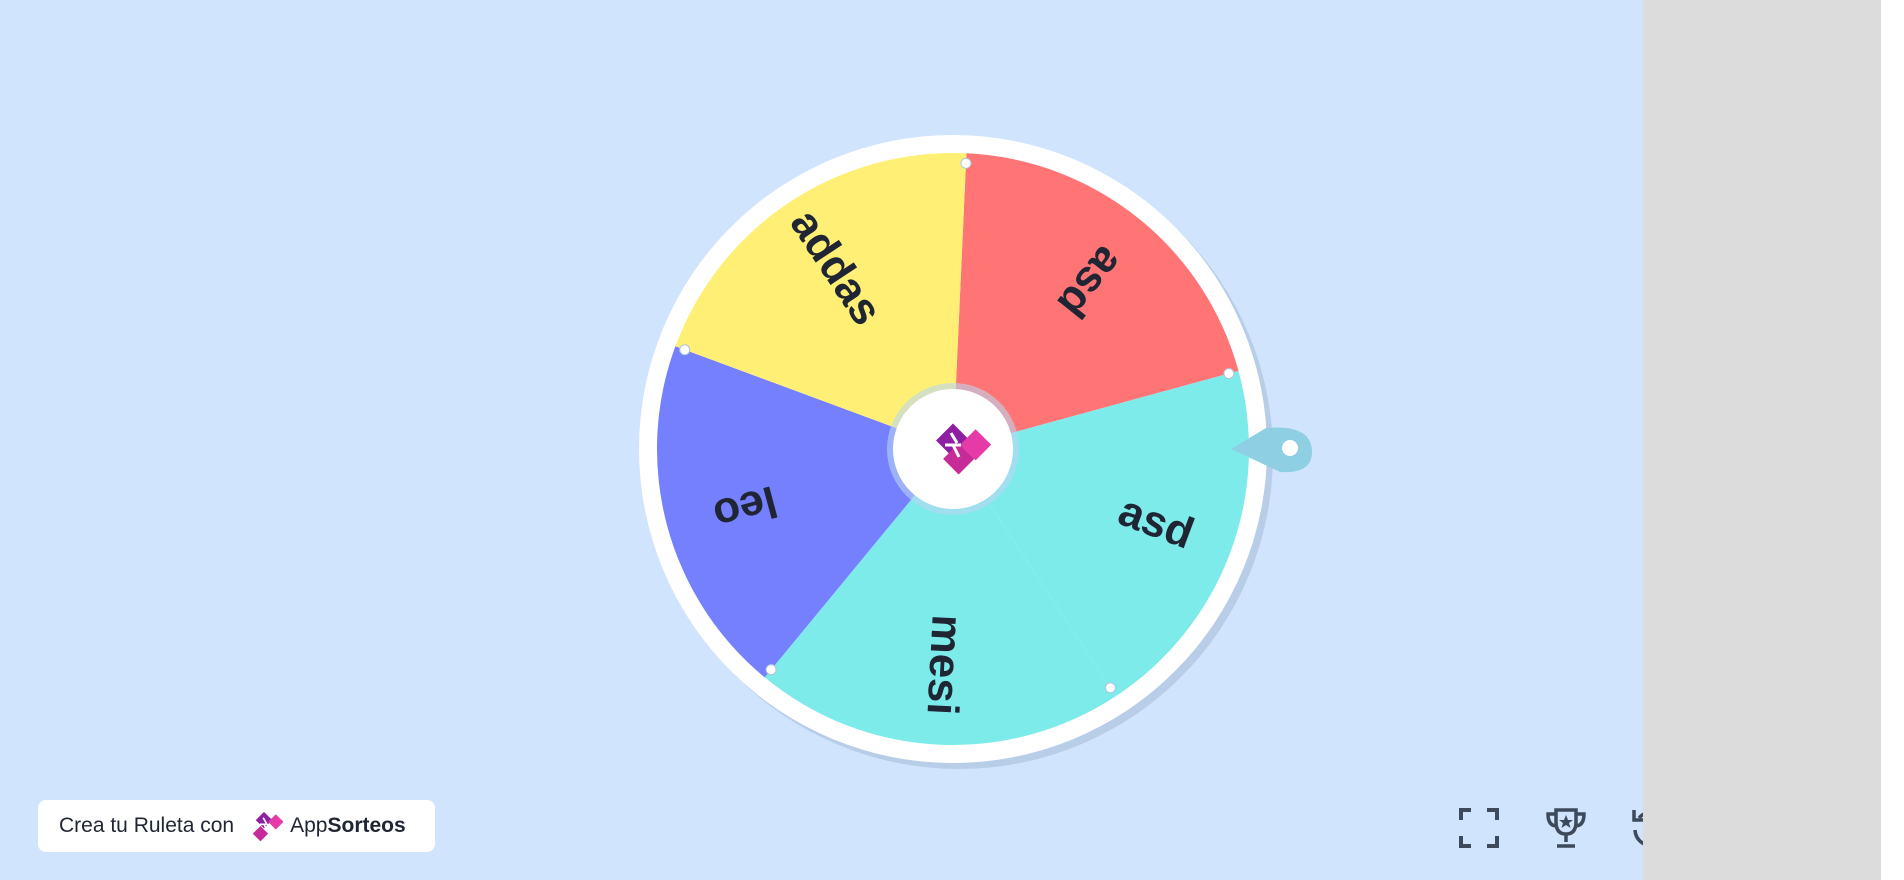 This screenshot has height=880, width=1904. What do you see at coordinates (366, 825) in the screenshot?
I see `brand-name-bold: Sorteos` at bounding box center [366, 825].